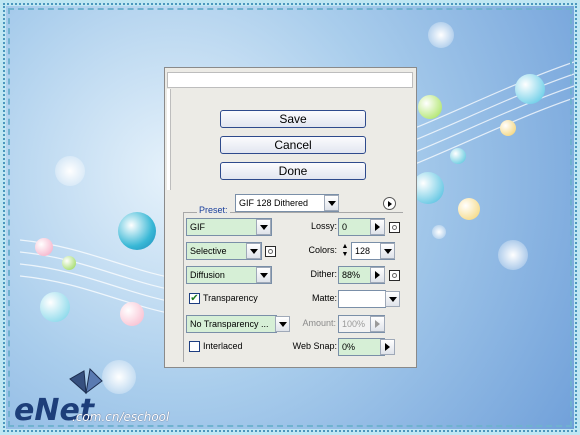 The width and height of the screenshot is (580, 435). What do you see at coordinates (121, 417) in the screenshot?
I see `watermark-url: .com.cn/eschool` at bounding box center [121, 417].